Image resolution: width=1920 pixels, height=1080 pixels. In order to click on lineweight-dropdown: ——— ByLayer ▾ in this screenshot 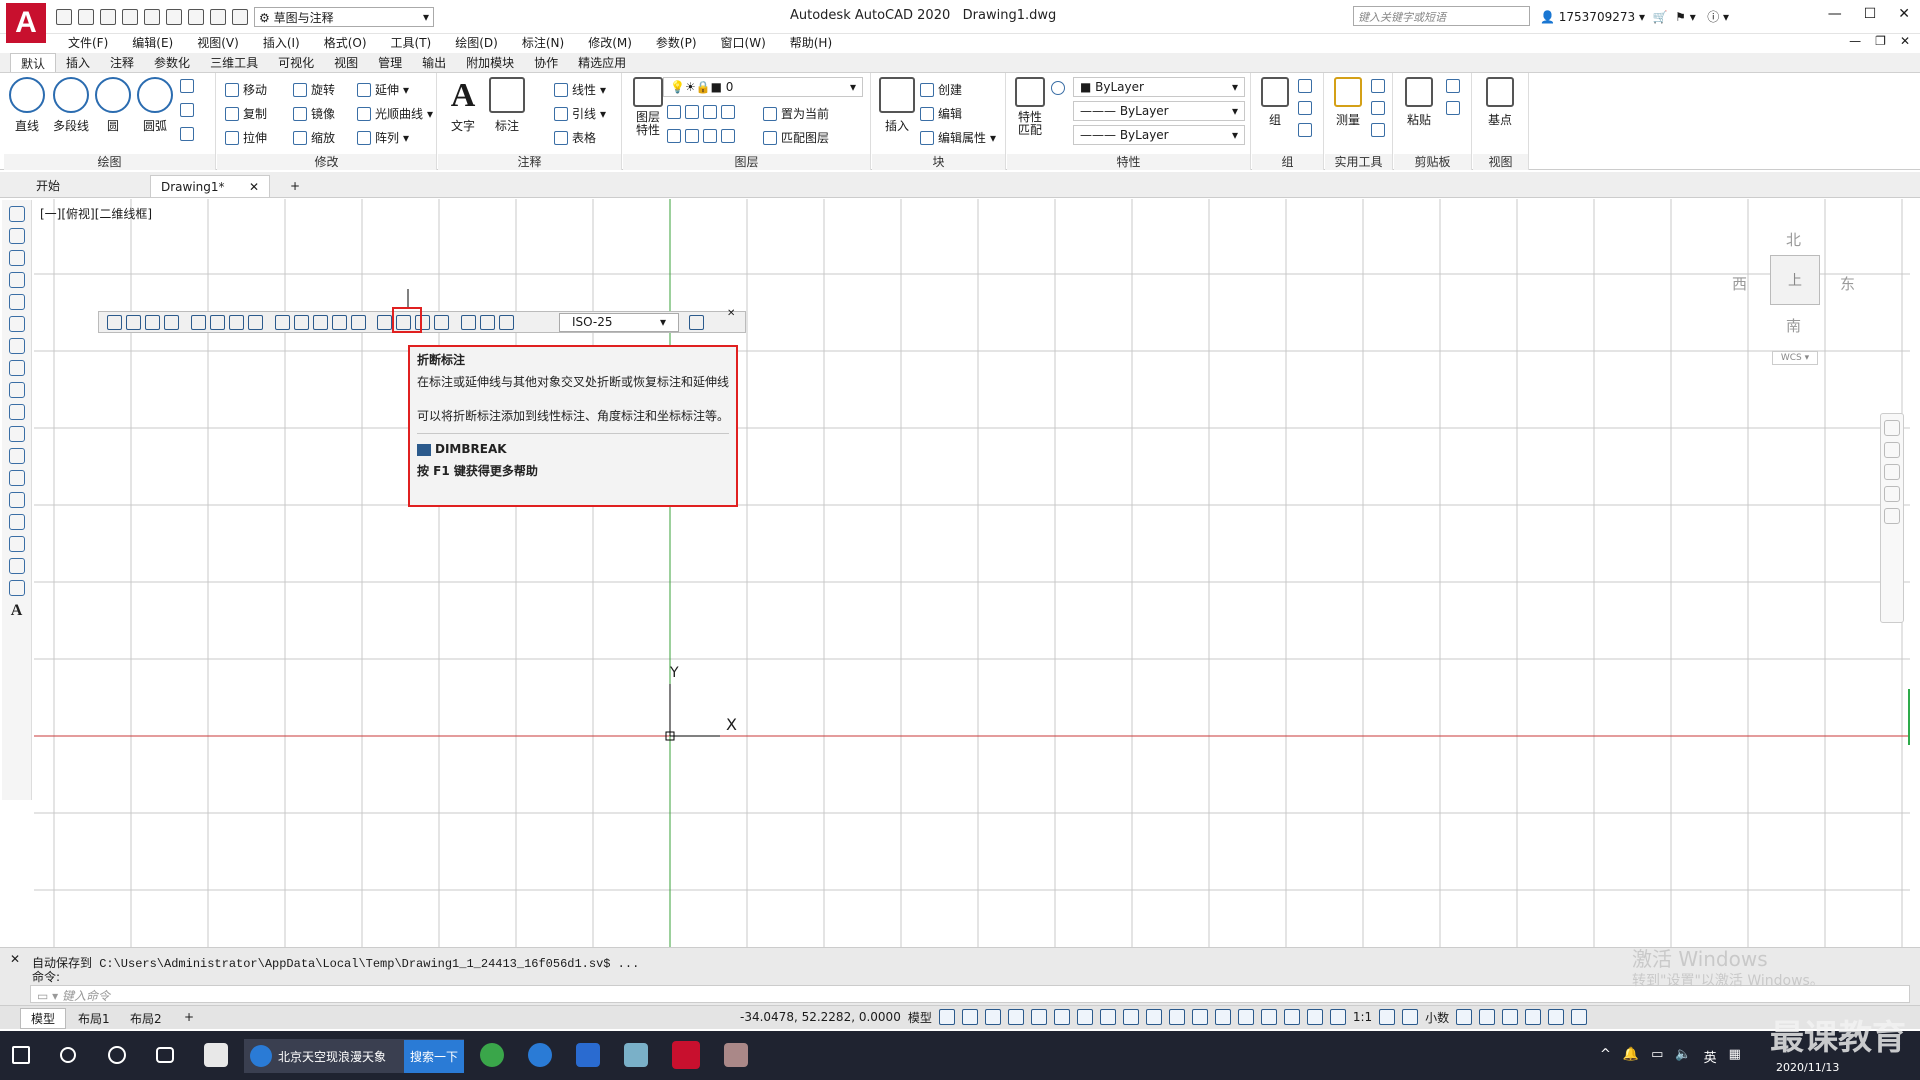, I will do `click(1159, 135)`.